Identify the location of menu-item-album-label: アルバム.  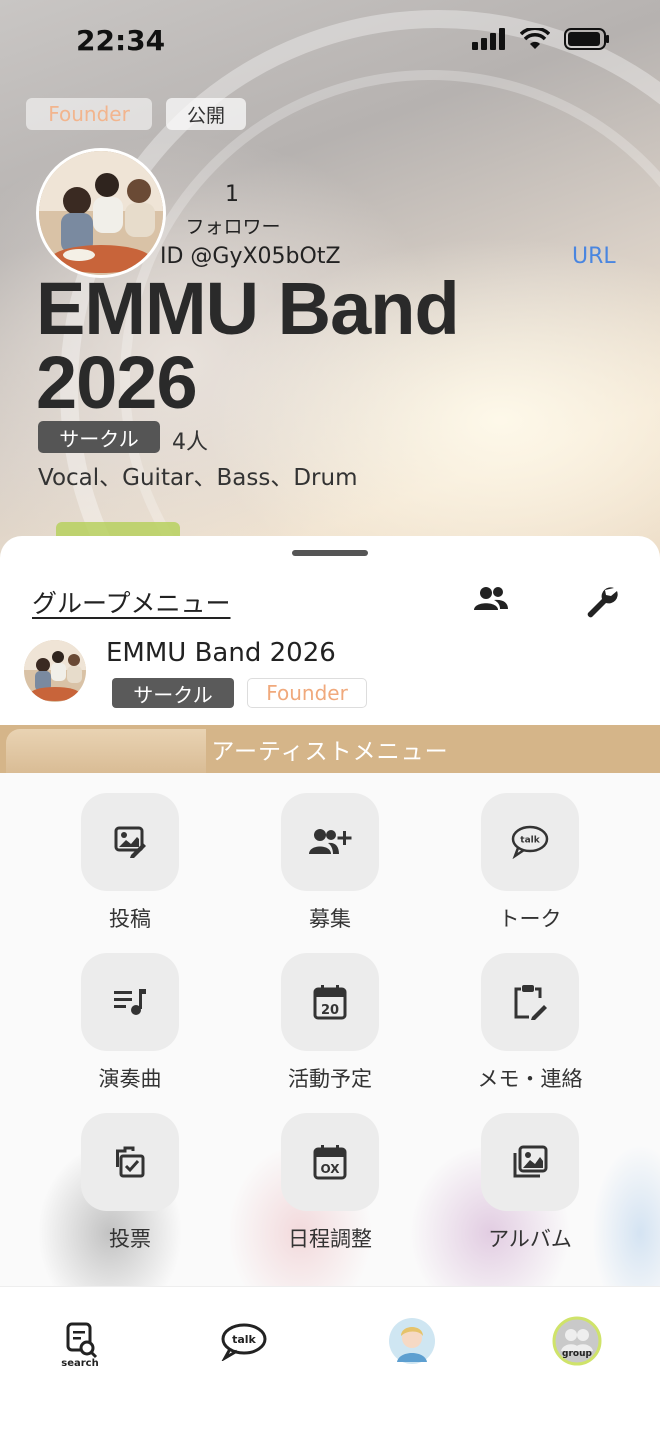
(530, 1239).